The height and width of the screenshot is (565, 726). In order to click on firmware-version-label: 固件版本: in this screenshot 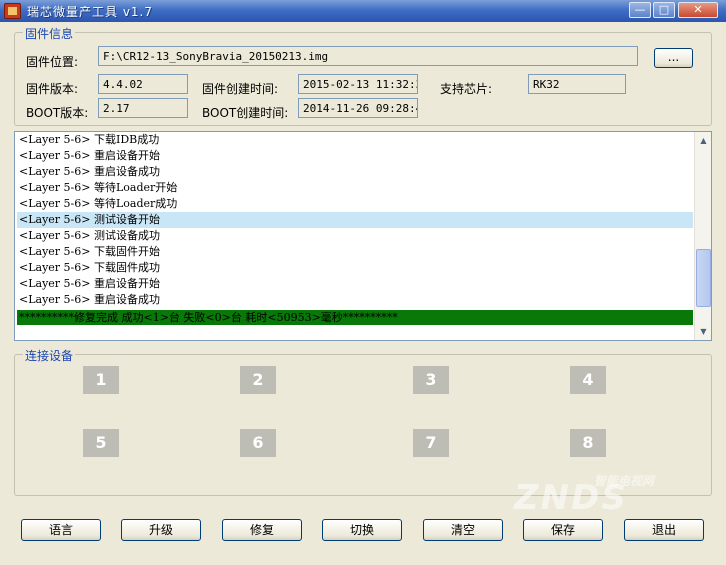, I will do `click(52, 89)`.